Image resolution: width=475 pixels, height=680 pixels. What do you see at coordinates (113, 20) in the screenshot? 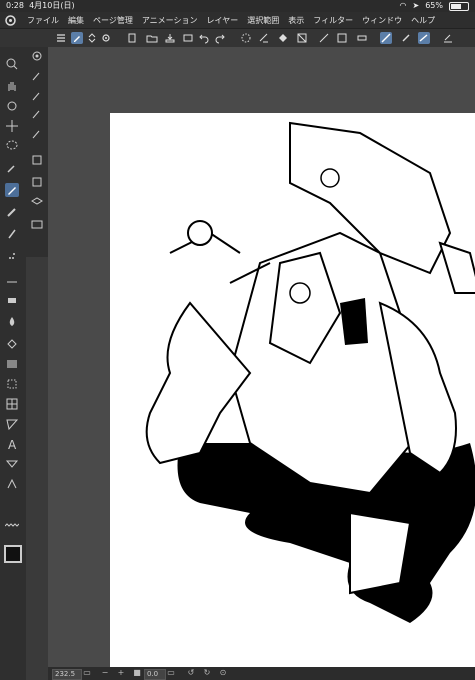
I see `menu-page: ページ管理` at bounding box center [113, 20].